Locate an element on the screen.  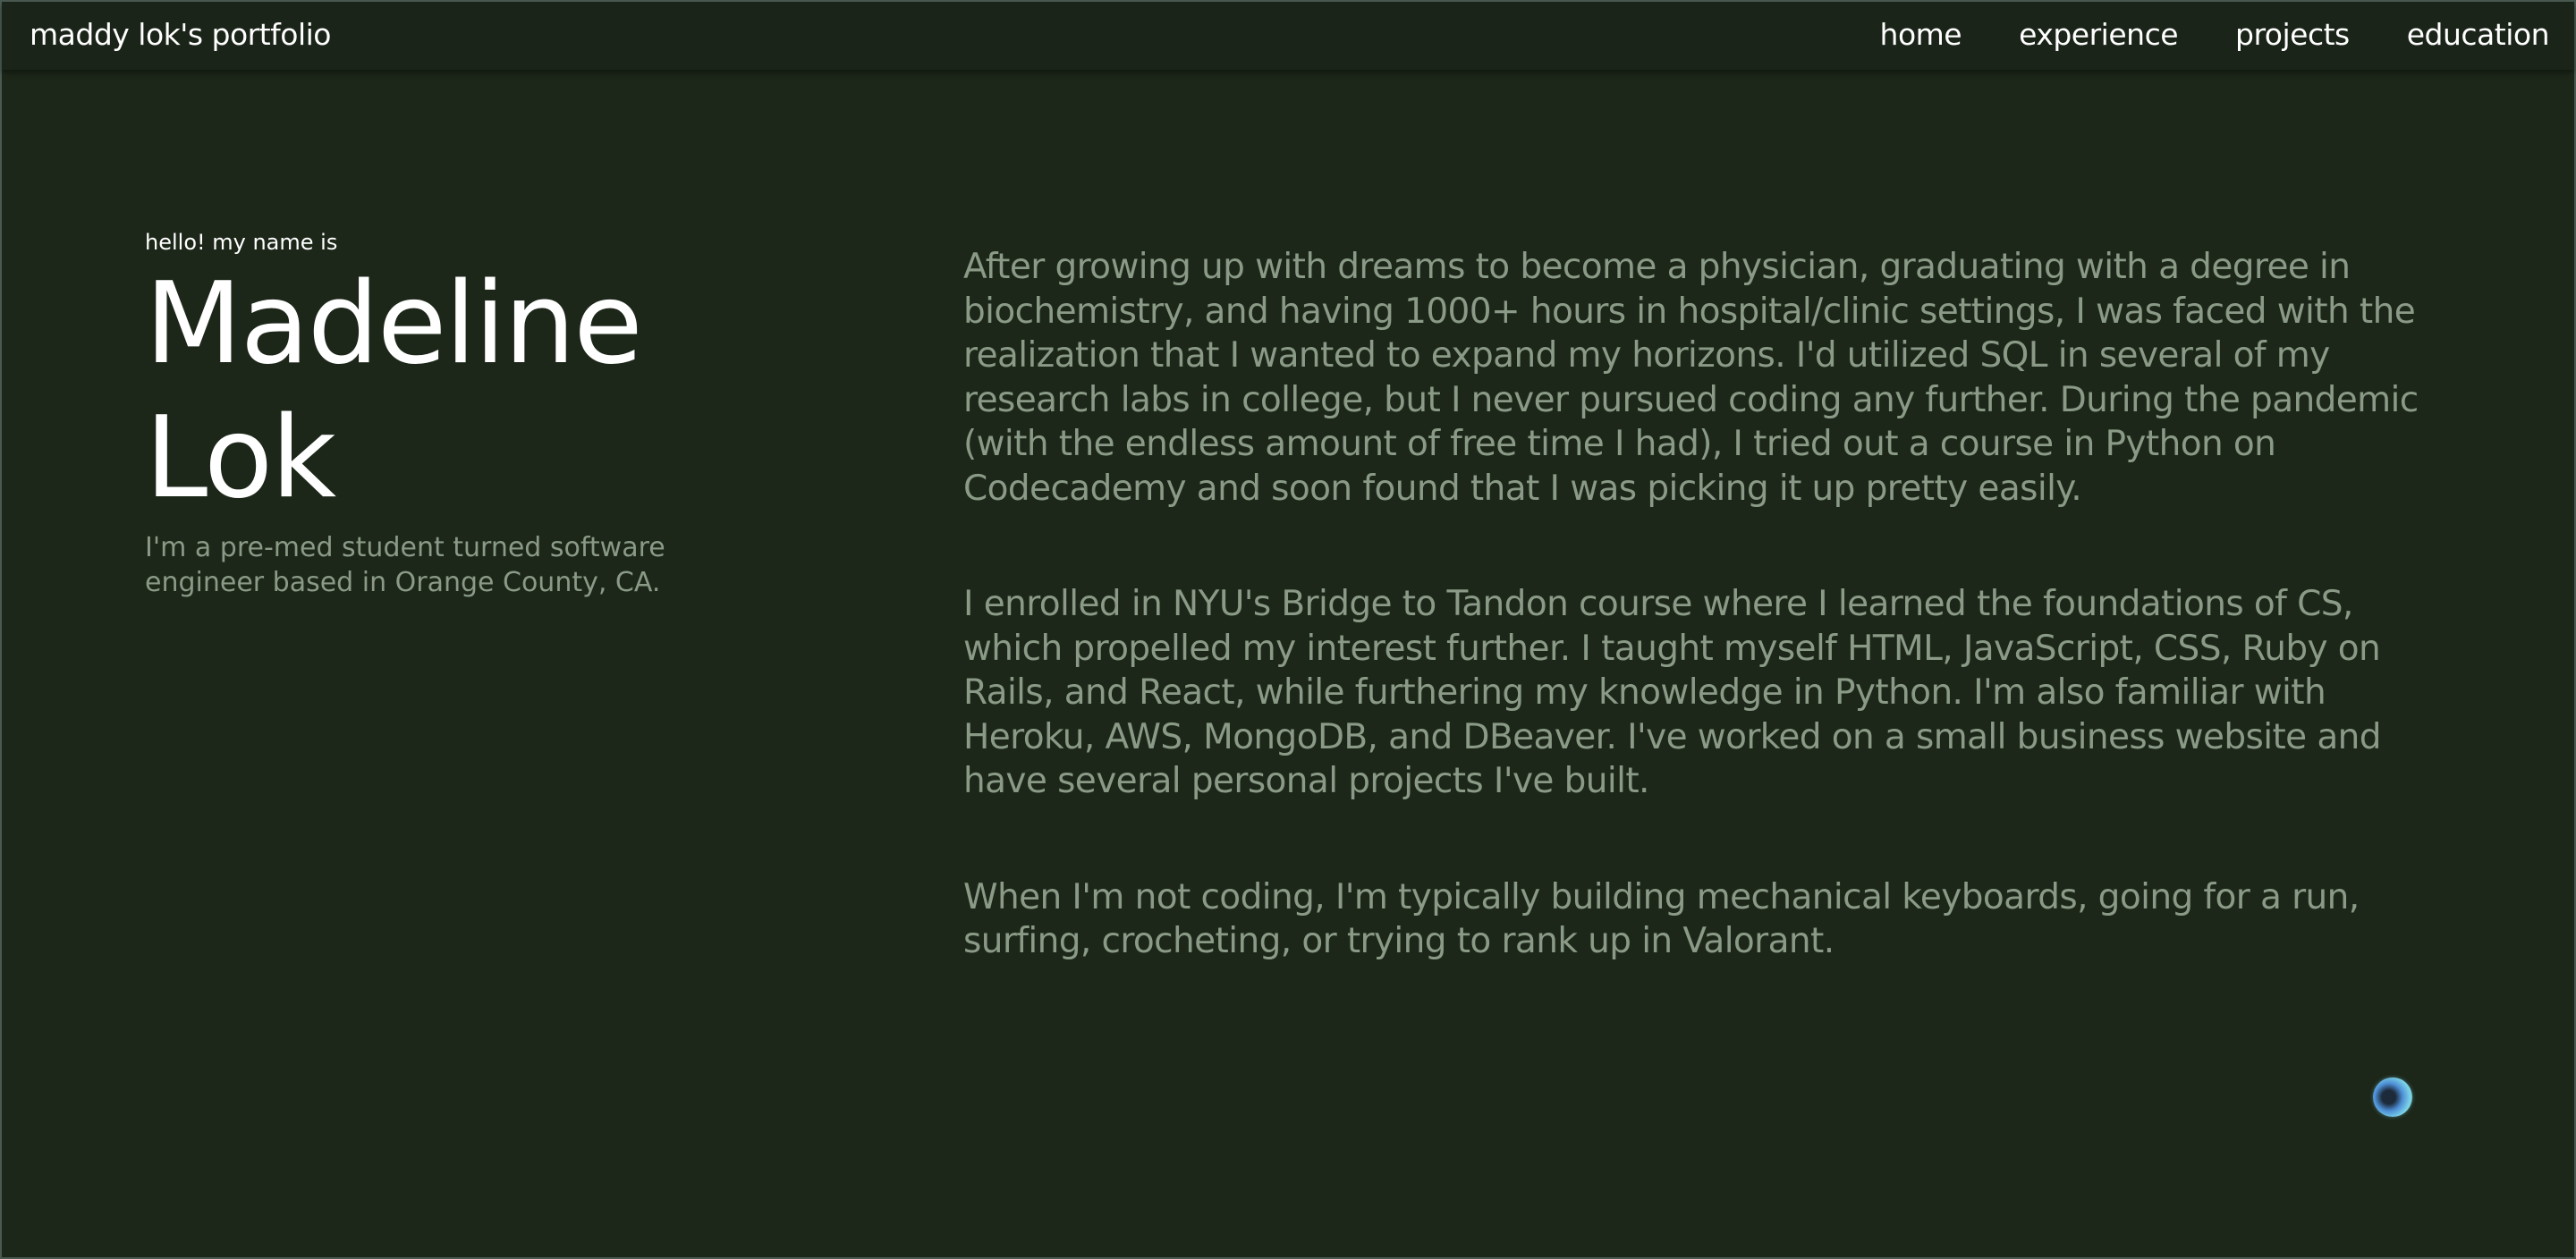
nav-links: home experience projects education is located at coordinates (2215, 34).